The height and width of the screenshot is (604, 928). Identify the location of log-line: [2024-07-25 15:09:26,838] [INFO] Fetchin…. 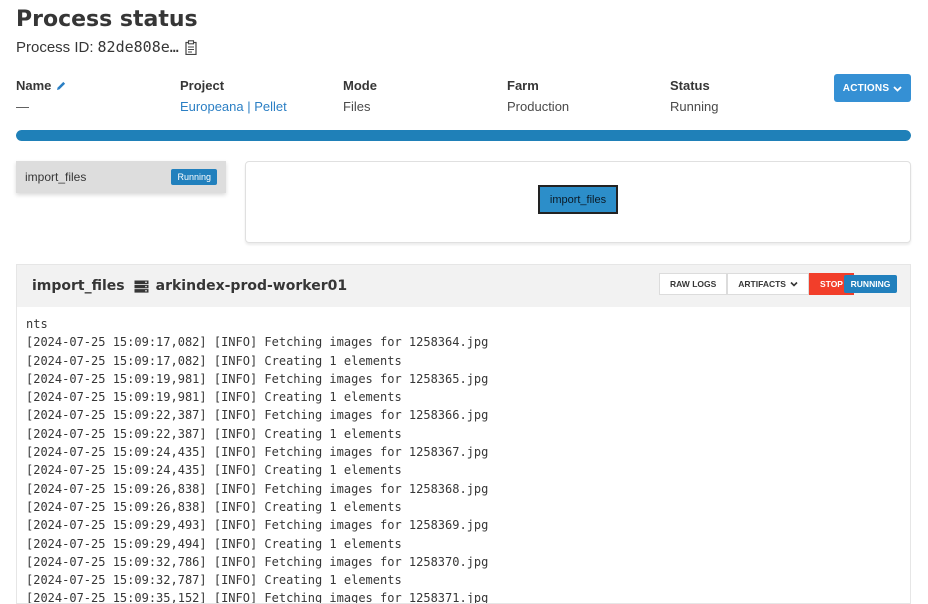
(257, 488).